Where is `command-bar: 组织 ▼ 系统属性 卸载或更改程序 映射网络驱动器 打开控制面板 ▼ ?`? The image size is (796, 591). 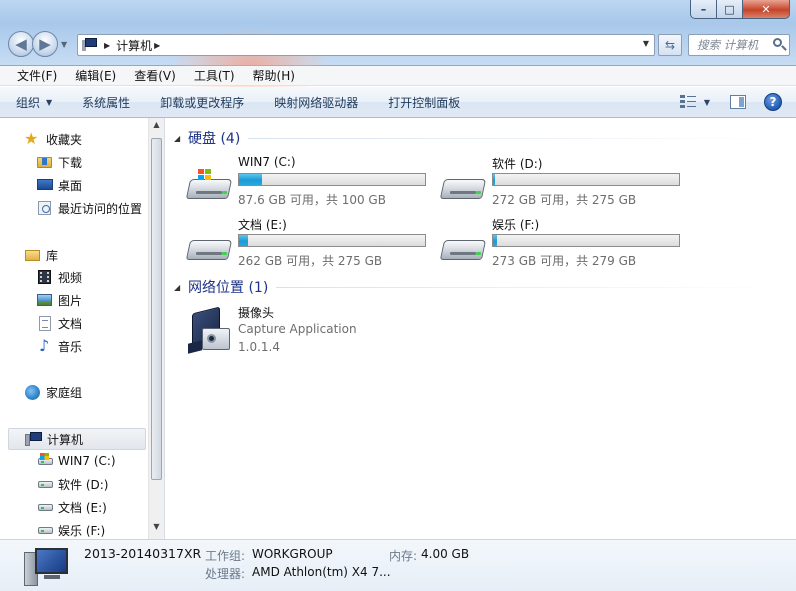 command-bar: 组织 ▼ 系统属性 卸载或更改程序 映射网络驱动器 打开控制面板 ▼ ? is located at coordinates (398, 102).